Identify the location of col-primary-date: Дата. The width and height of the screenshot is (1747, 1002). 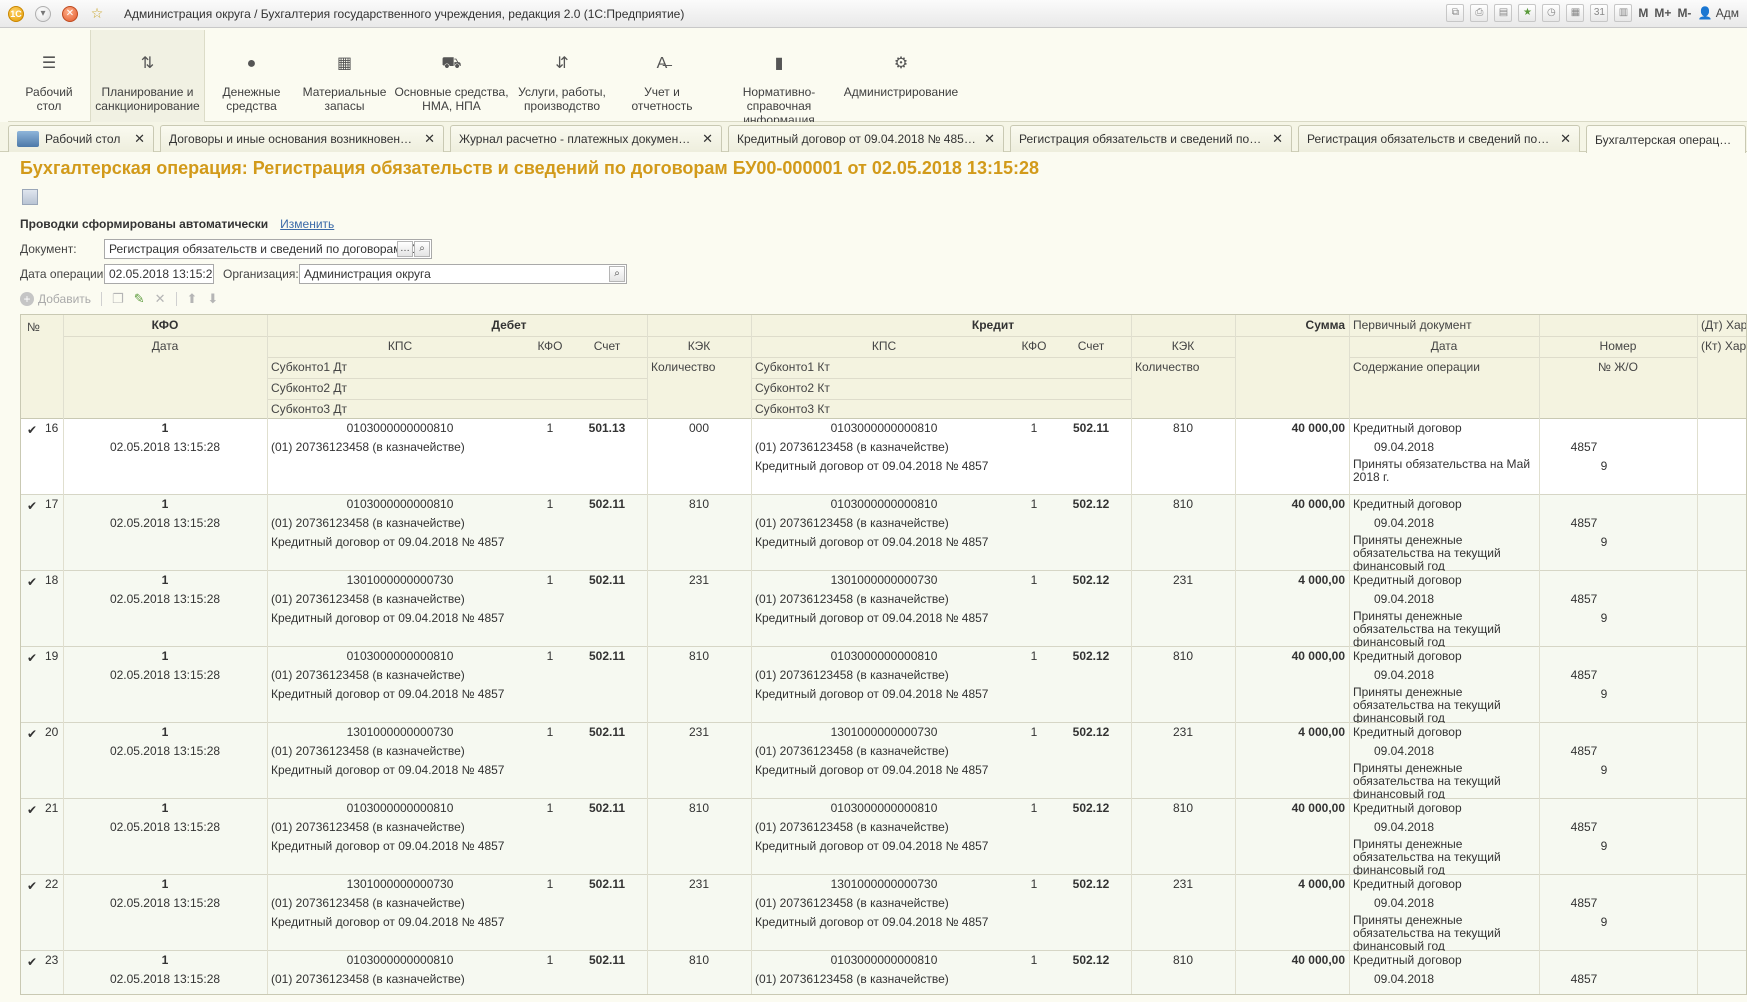
(1444, 346).